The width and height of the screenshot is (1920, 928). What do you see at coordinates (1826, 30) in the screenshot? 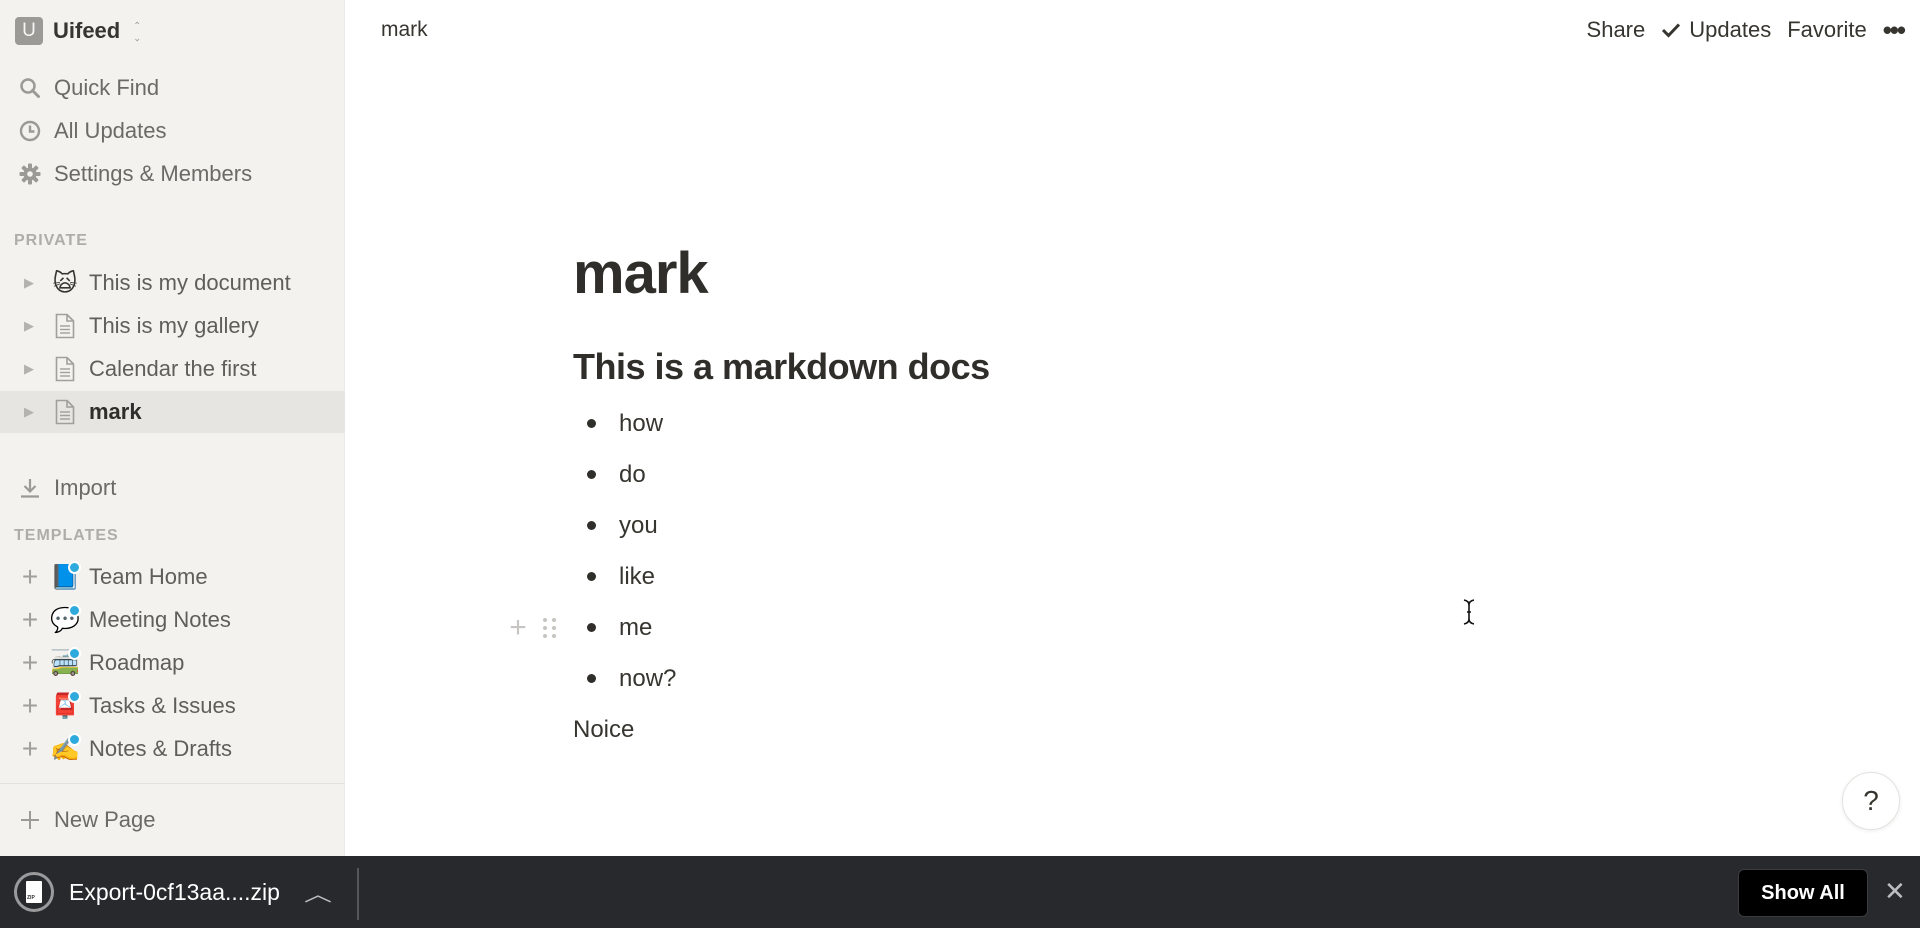
I see `favorite-button: Favorite` at bounding box center [1826, 30].